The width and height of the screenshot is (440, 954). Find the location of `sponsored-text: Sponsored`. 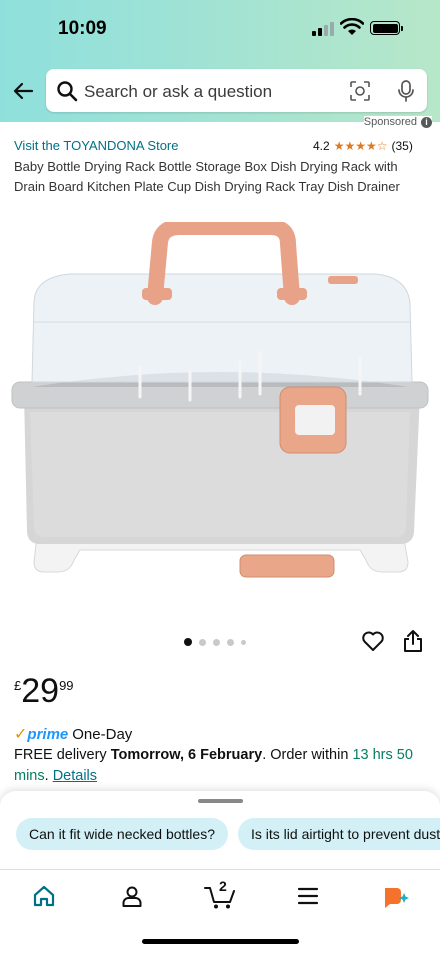

sponsored-text: Sponsored is located at coordinates (390, 122).